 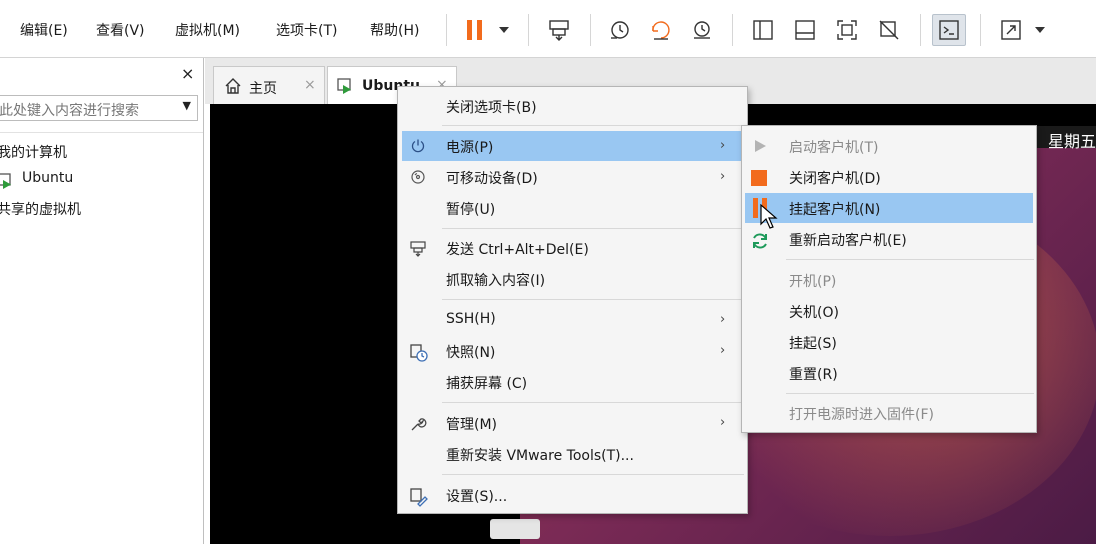 I want to click on dropdown-arrow-icon, so click(x=504, y=30).